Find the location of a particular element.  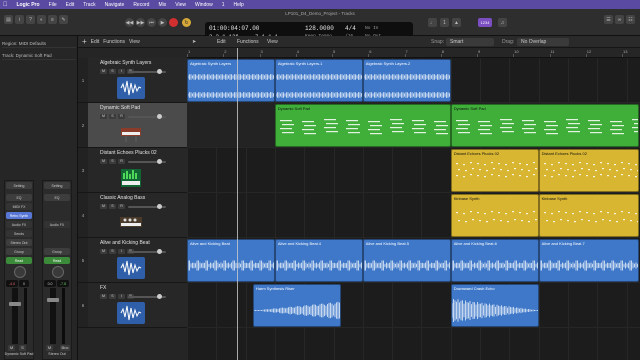

pointer-tool-icon: ➤ is located at coordinates (194, 42).